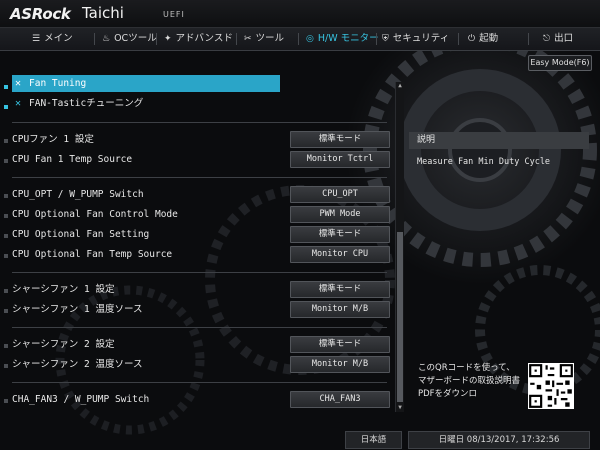 Image resolution: width=600 pixels, height=450 pixels. What do you see at coordinates (77, 364) in the screenshot?
I see `setting-label: シャーシファン 2 温度ソース` at bounding box center [77, 364].